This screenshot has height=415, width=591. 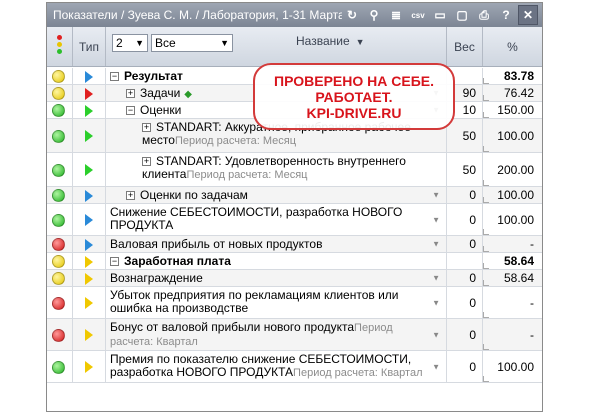 I want to click on close-icon: ✕, so click(x=528, y=15).